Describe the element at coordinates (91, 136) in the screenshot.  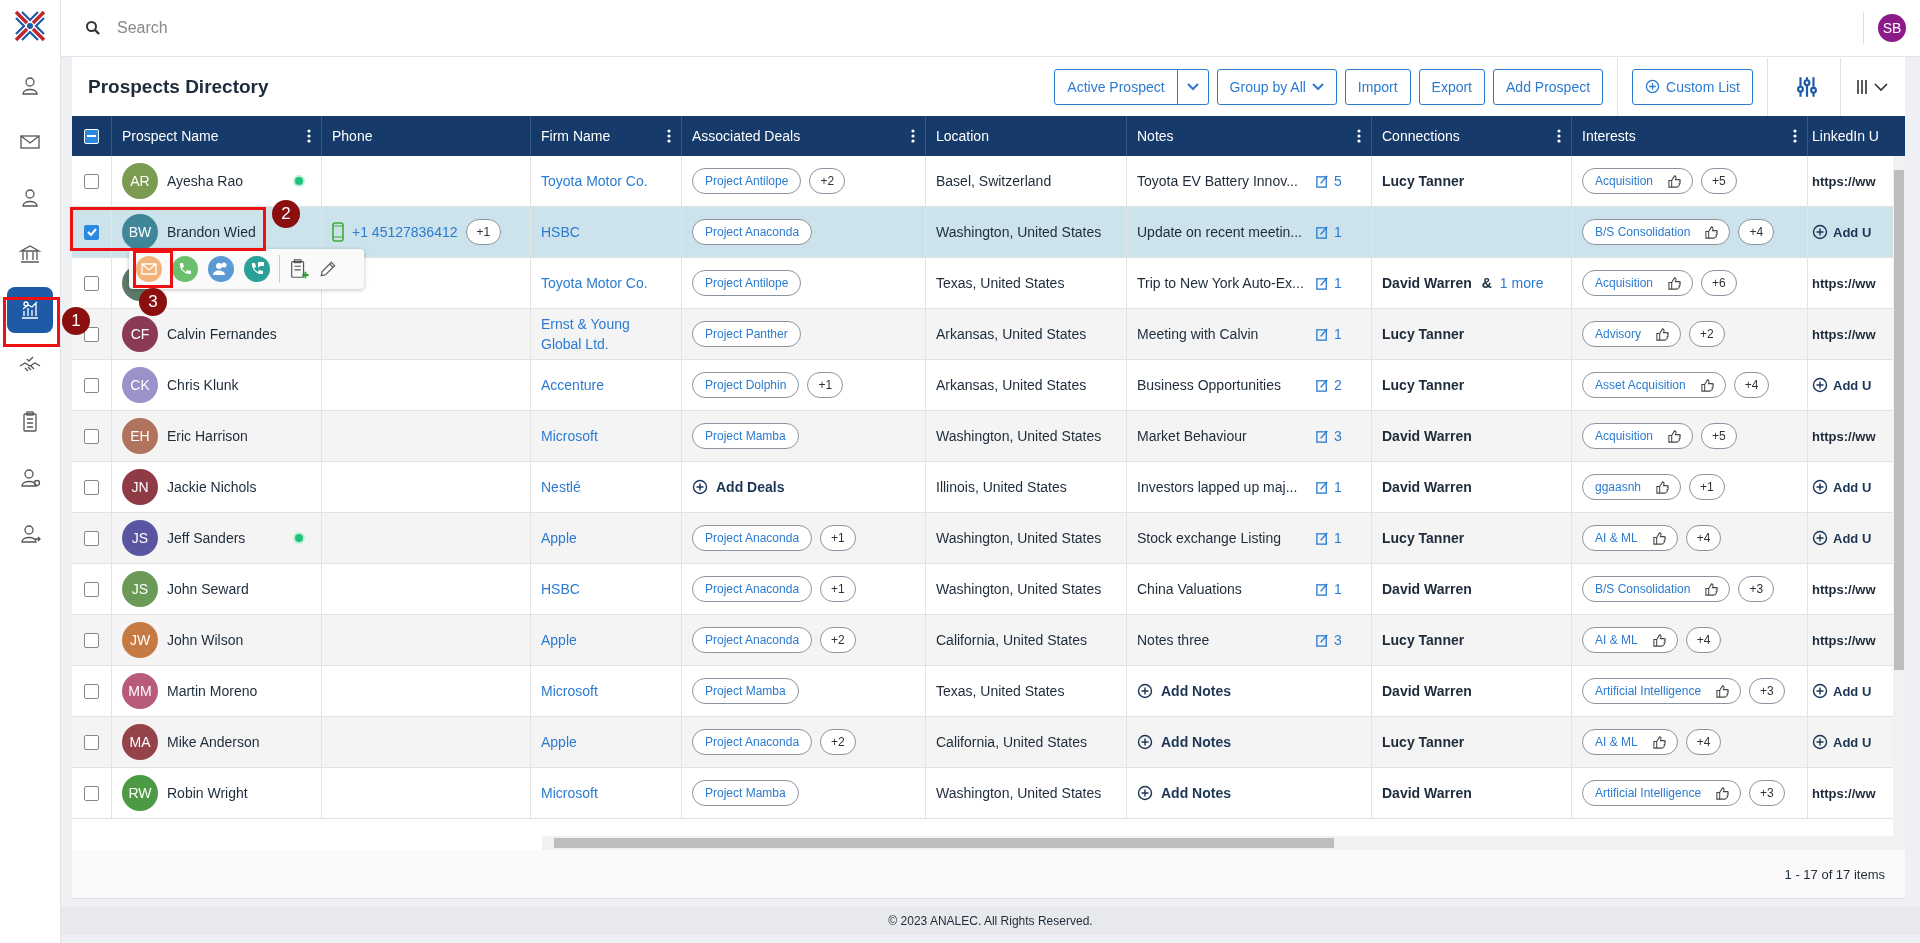
I see `select-all-checkbox` at that location.